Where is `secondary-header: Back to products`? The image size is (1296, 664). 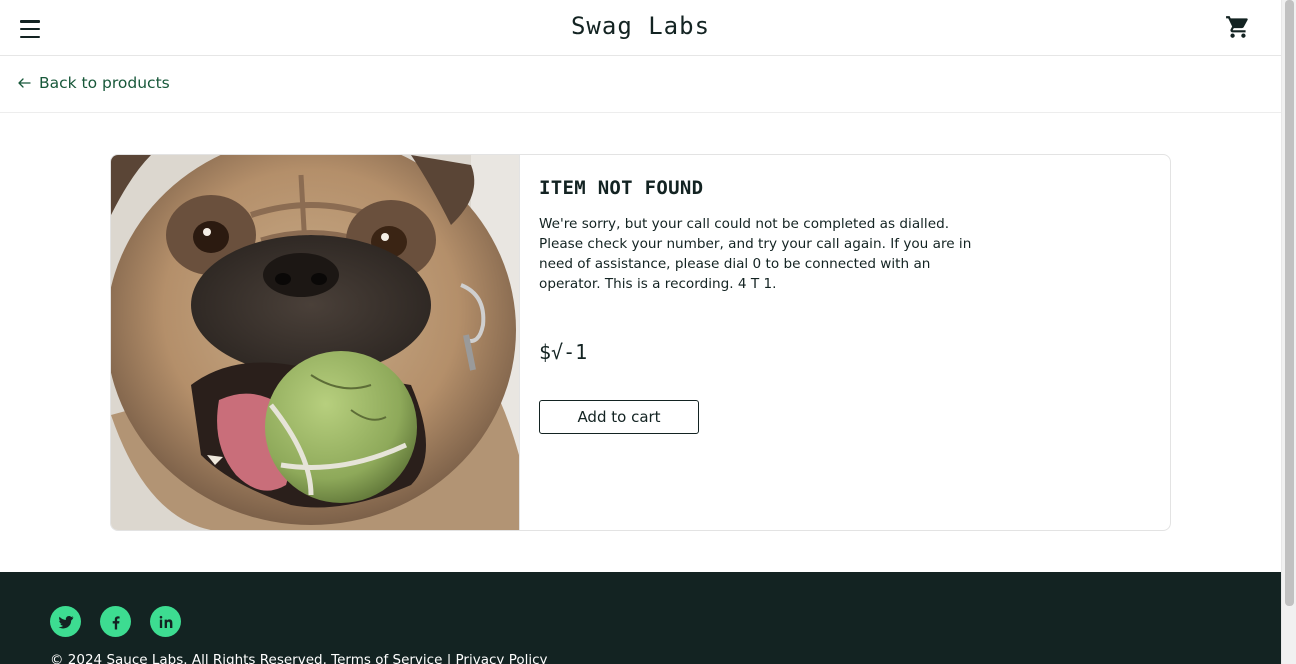
secondary-header: Back to products is located at coordinates (640, 84).